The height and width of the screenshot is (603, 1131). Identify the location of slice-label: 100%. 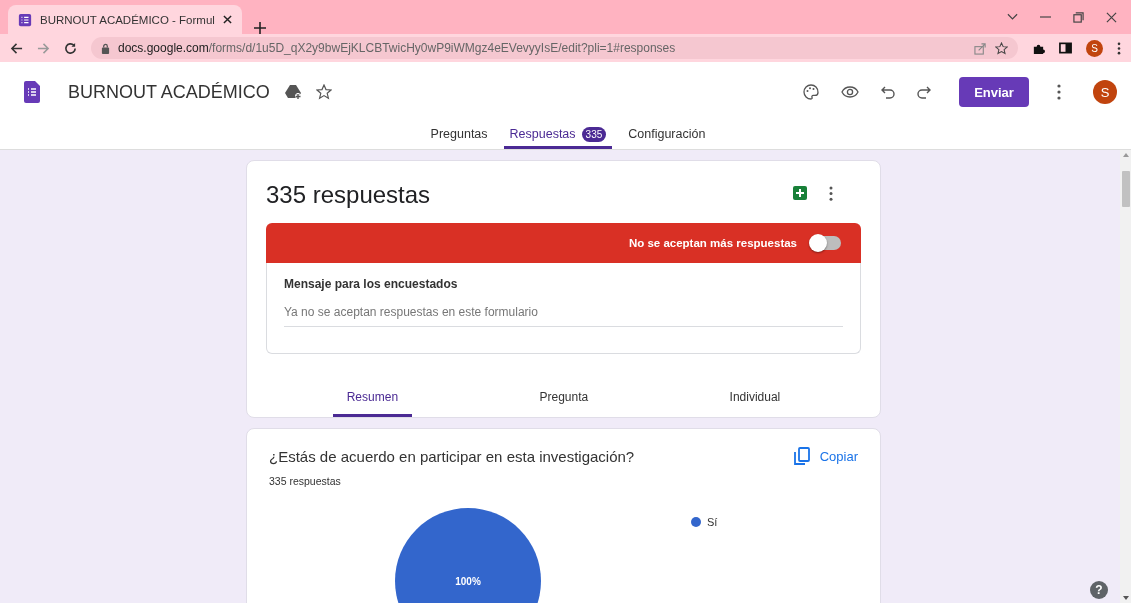
(468, 581).